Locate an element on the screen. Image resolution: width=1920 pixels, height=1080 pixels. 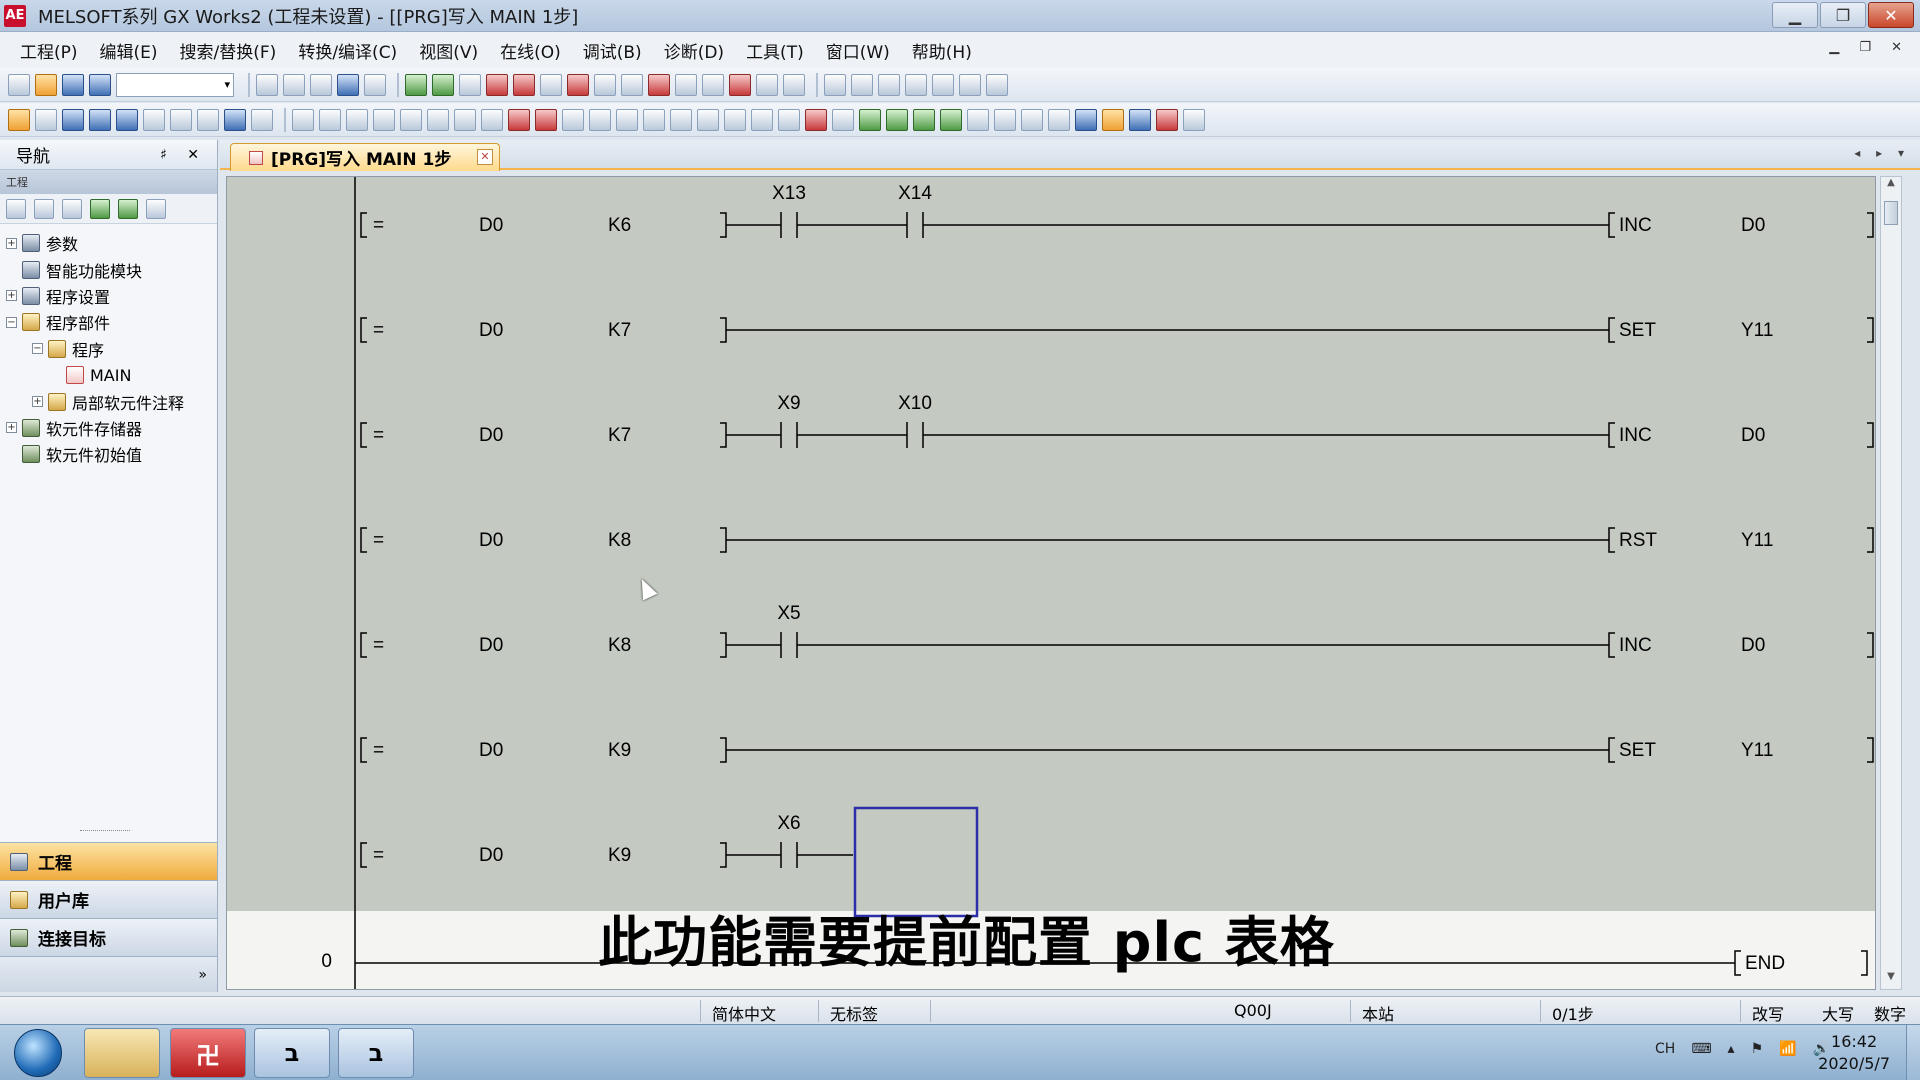
diagnostics-icon is located at coordinates (740, 84).